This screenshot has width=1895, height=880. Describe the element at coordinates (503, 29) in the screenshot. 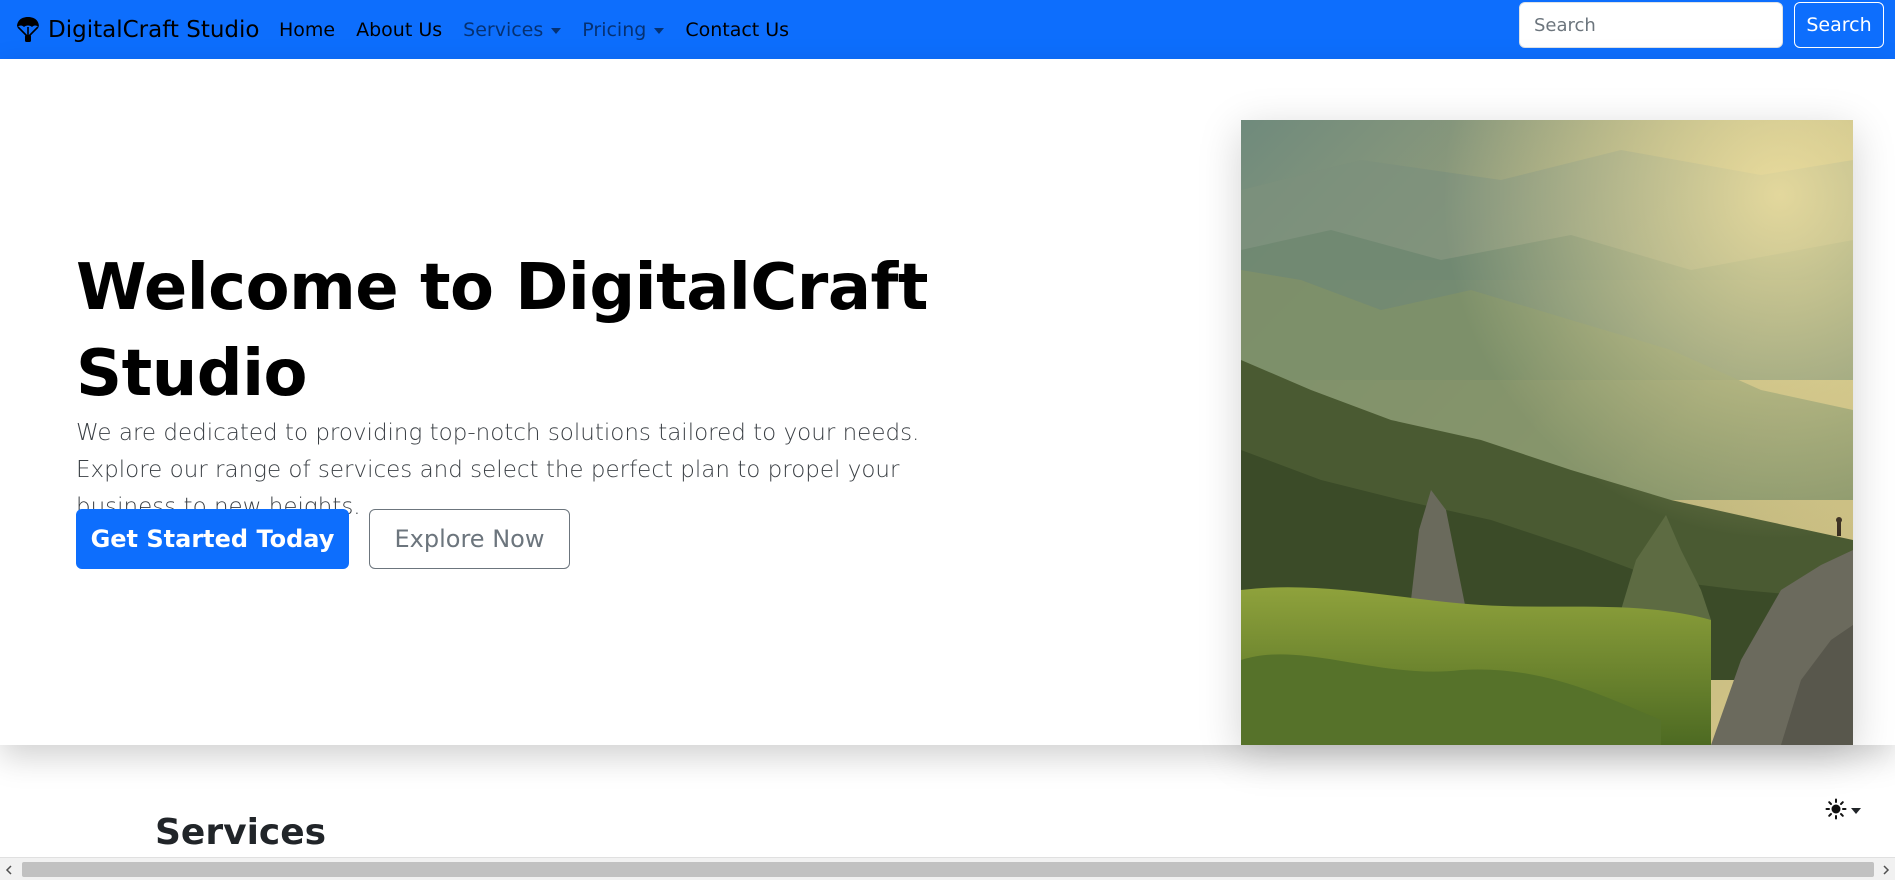

I see `nav-dropdown-services-label: Services` at that location.